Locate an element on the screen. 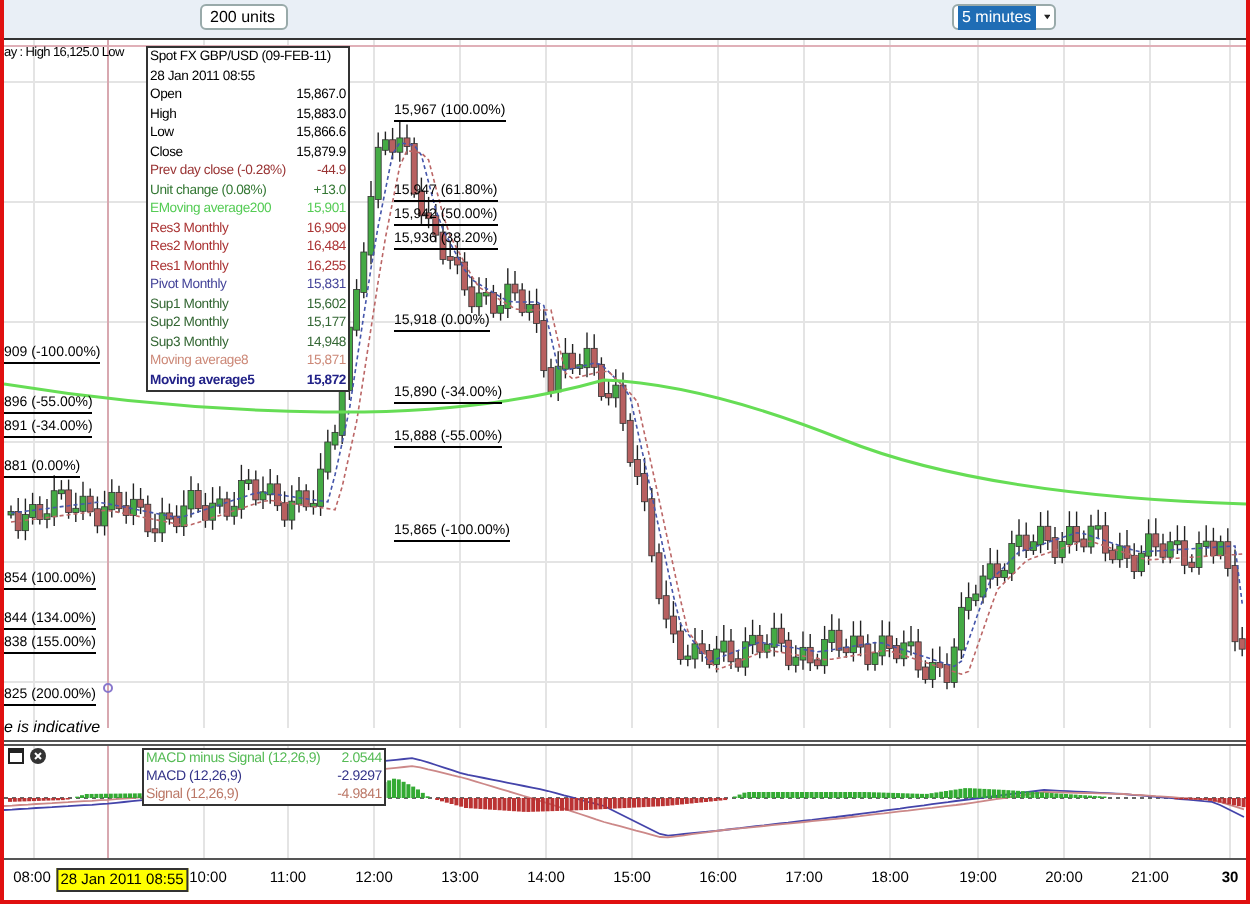 The image size is (1250, 904). caret-icon is located at coordinates (1046, 17).